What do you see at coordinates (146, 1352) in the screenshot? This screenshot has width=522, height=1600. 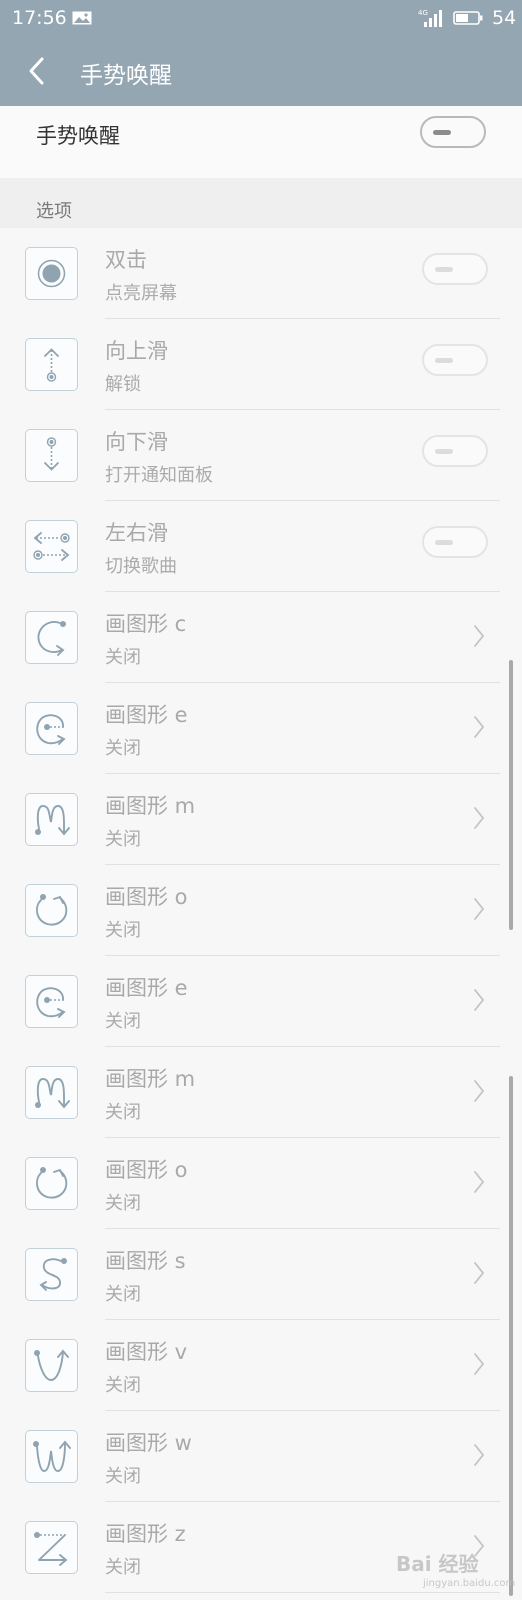 I see `gesture-option-title: 画图形 v` at bounding box center [146, 1352].